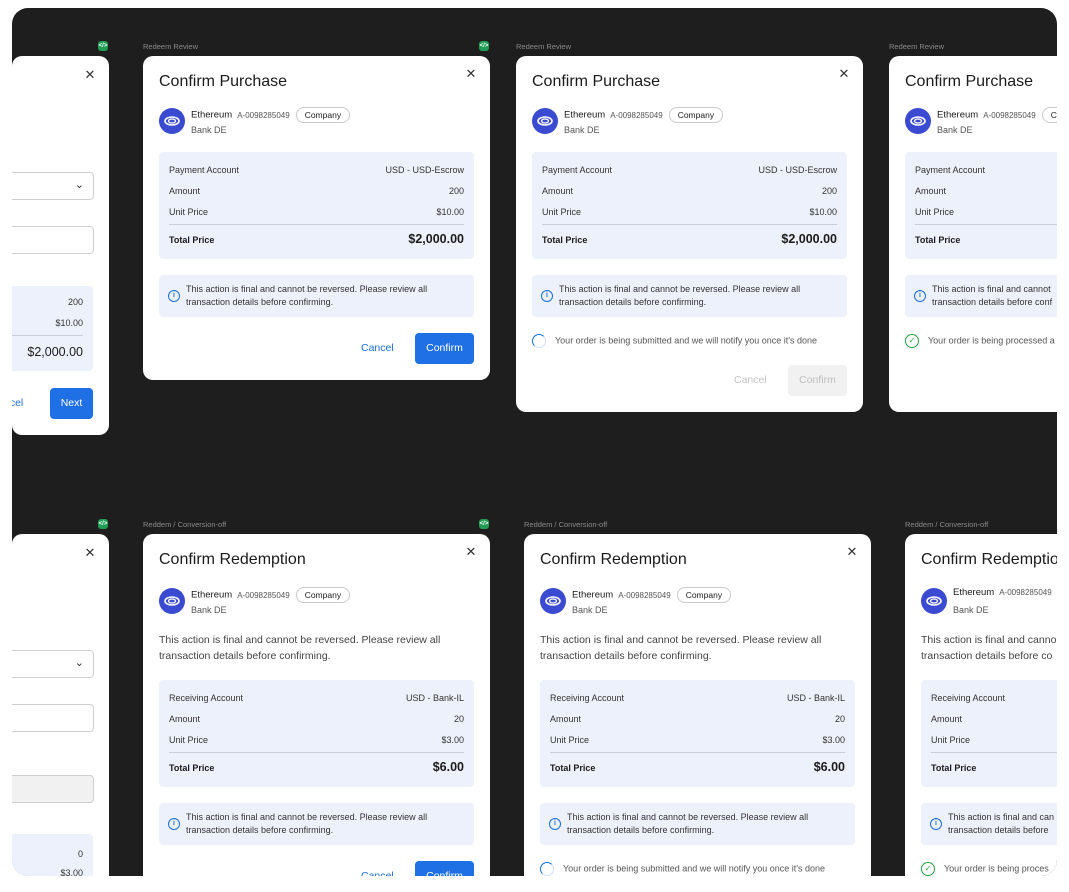 This screenshot has width=1069, height=892. What do you see at coordinates (539, 341) in the screenshot?
I see `loading-spinner-icon` at bounding box center [539, 341].